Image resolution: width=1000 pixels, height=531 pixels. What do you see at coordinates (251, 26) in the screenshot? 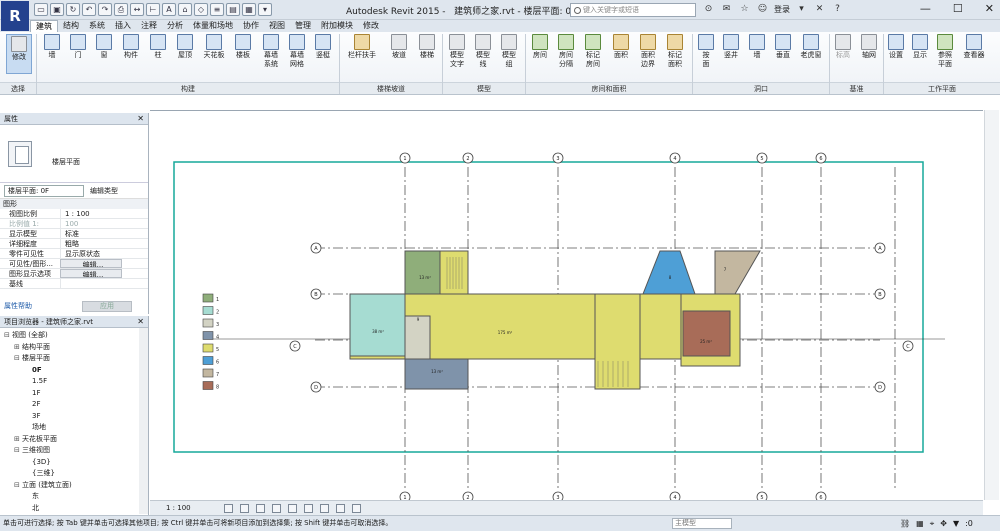
I see `tab-collaborate: 协作` at bounding box center [251, 26].